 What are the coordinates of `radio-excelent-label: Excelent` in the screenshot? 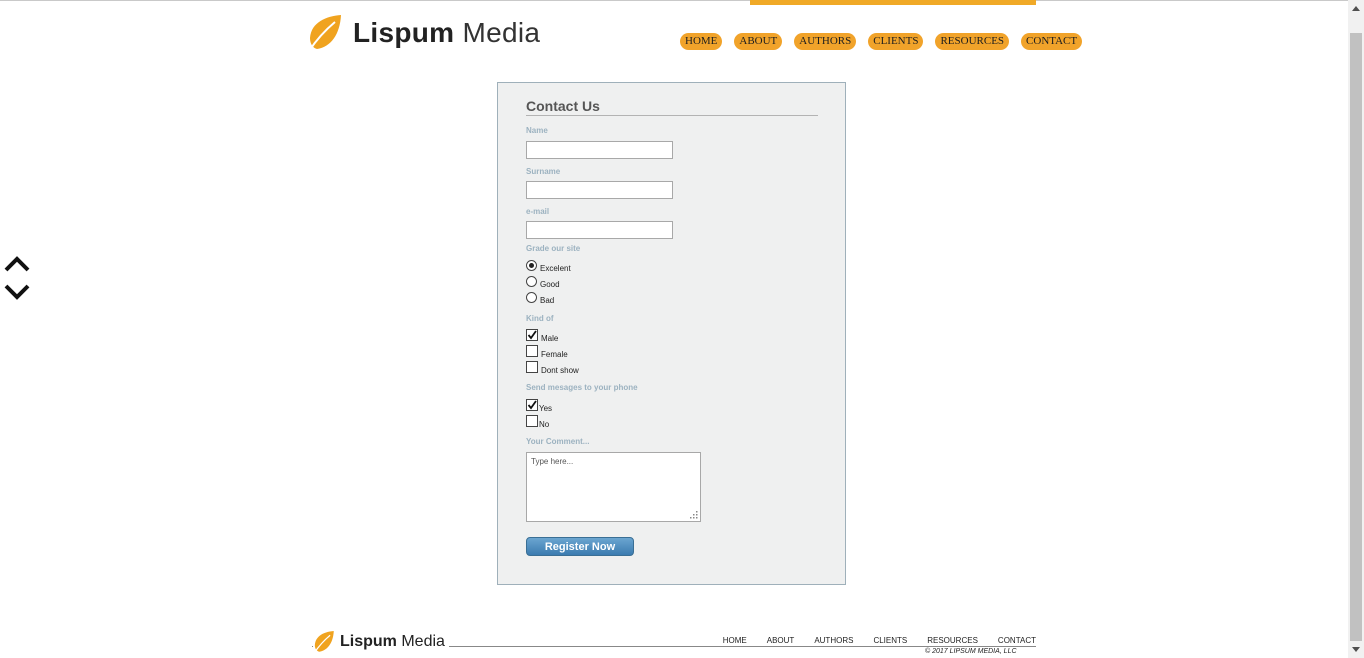 It's located at (555, 268).